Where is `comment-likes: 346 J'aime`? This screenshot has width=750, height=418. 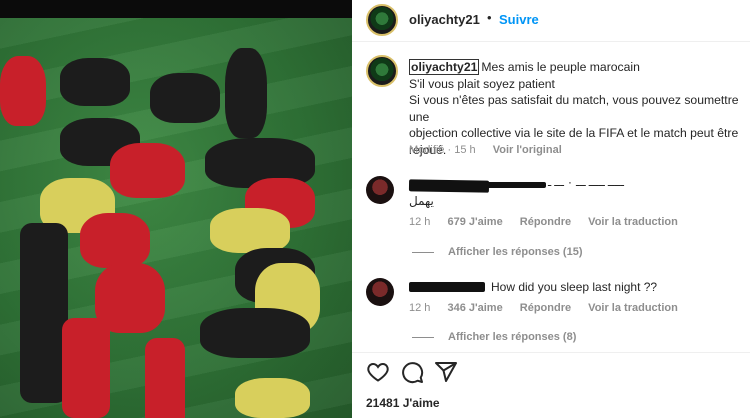 comment-likes: 346 J'aime is located at coordinates (474, 308).